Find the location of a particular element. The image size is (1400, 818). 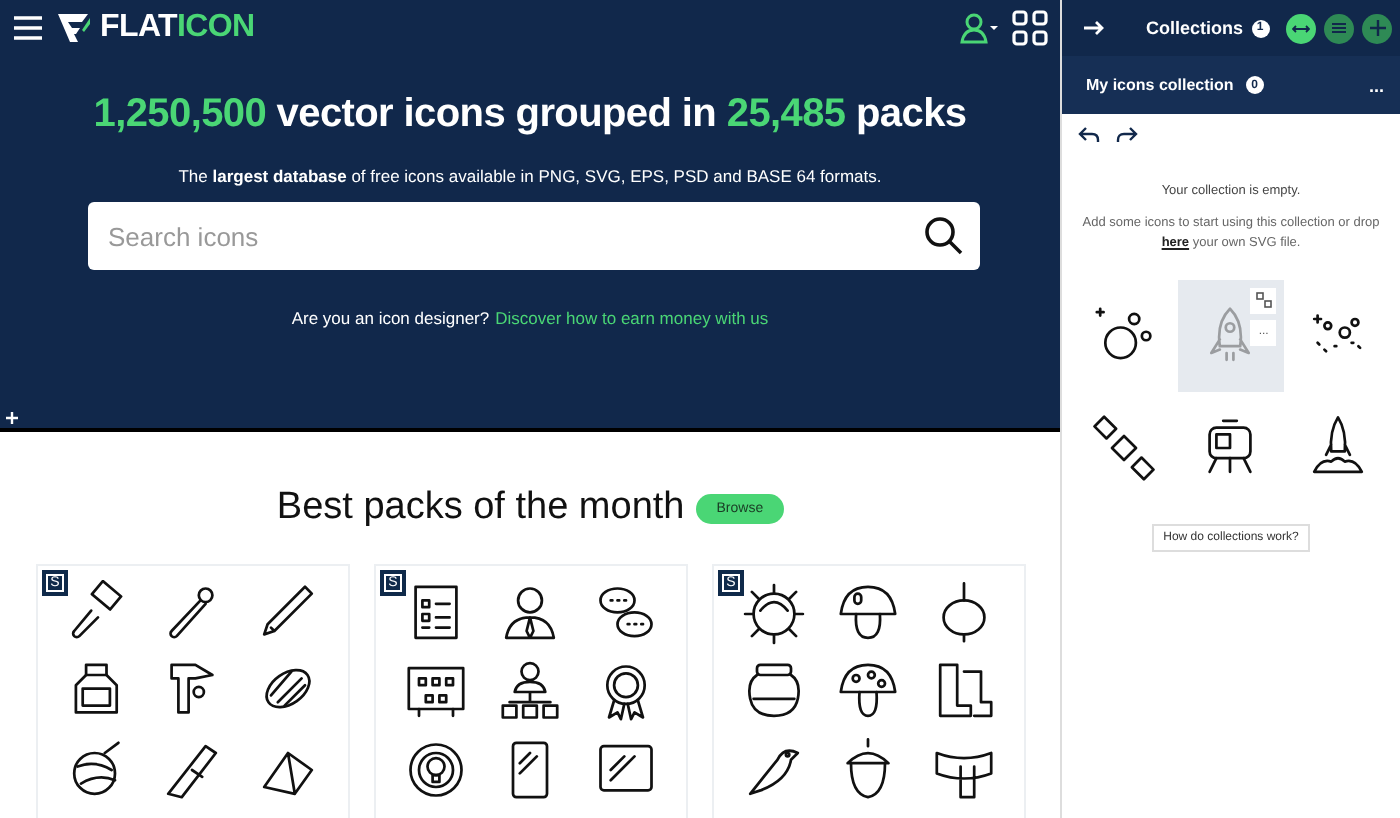

expand-view-button is located at coordinates (1301, 28).